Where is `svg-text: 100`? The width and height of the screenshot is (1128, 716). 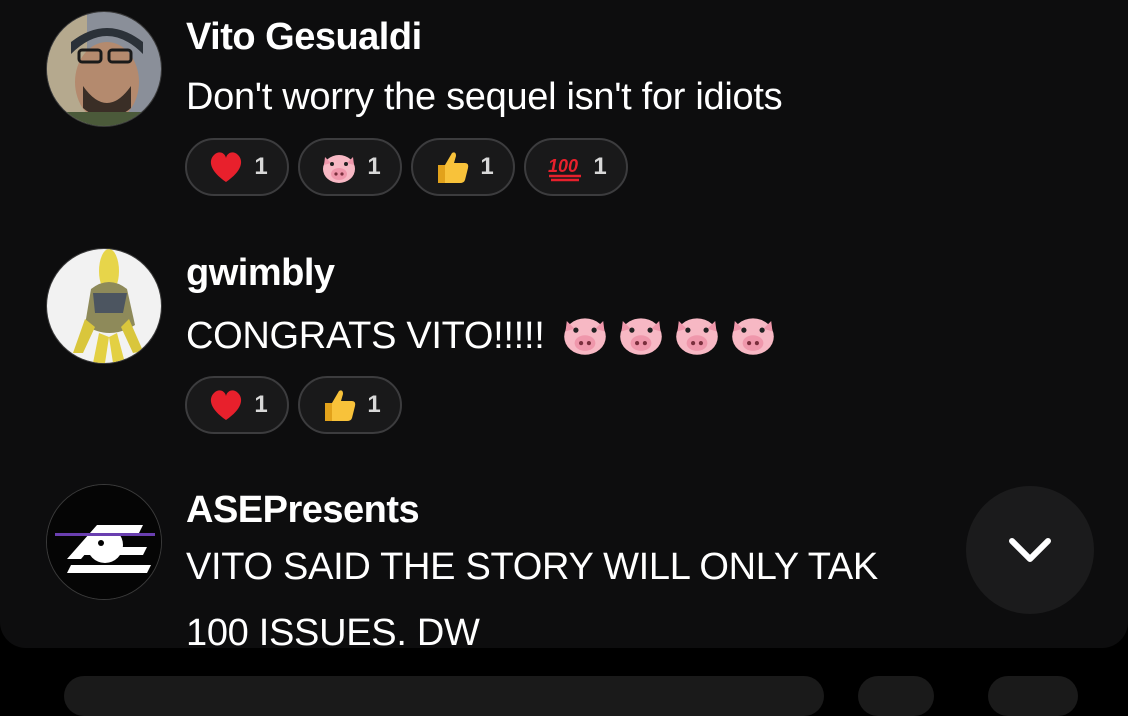
svg-text: 100 is located at coordinates (563, 166).